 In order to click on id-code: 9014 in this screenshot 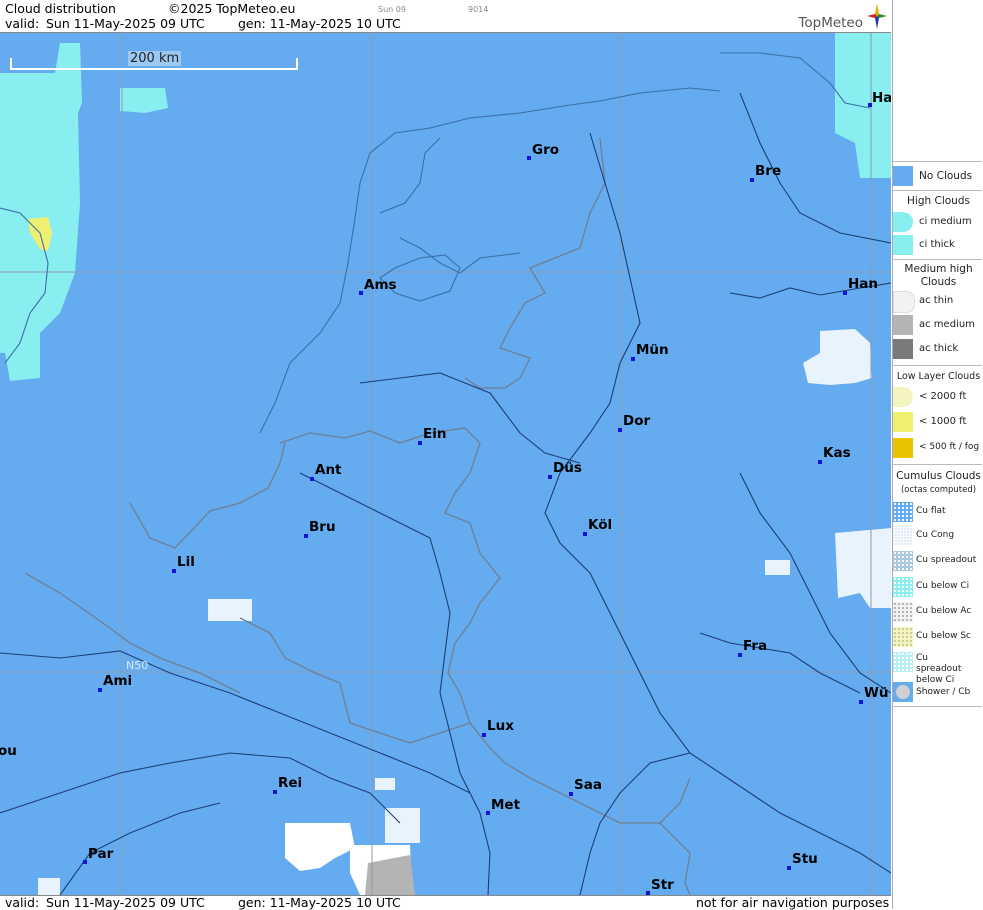, I will do `click(478, 9)`.